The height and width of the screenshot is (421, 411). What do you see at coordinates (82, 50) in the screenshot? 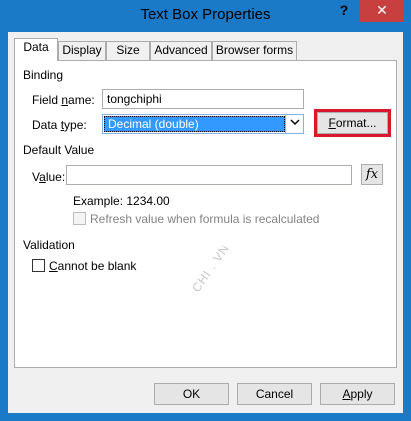
I see `tab-display: Display` at bounding box center [82, 50].